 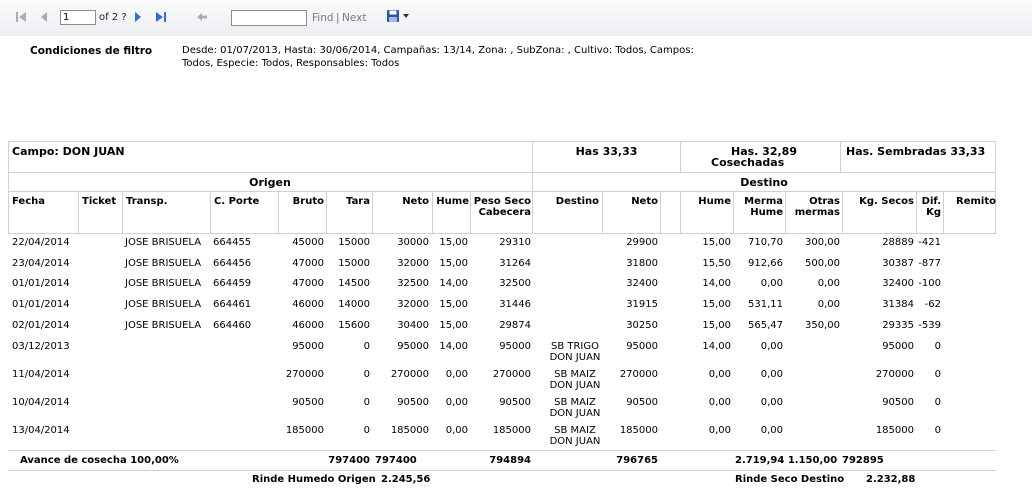 I want to click on col-cporte: C. Porte, so click(x=237, y=201).